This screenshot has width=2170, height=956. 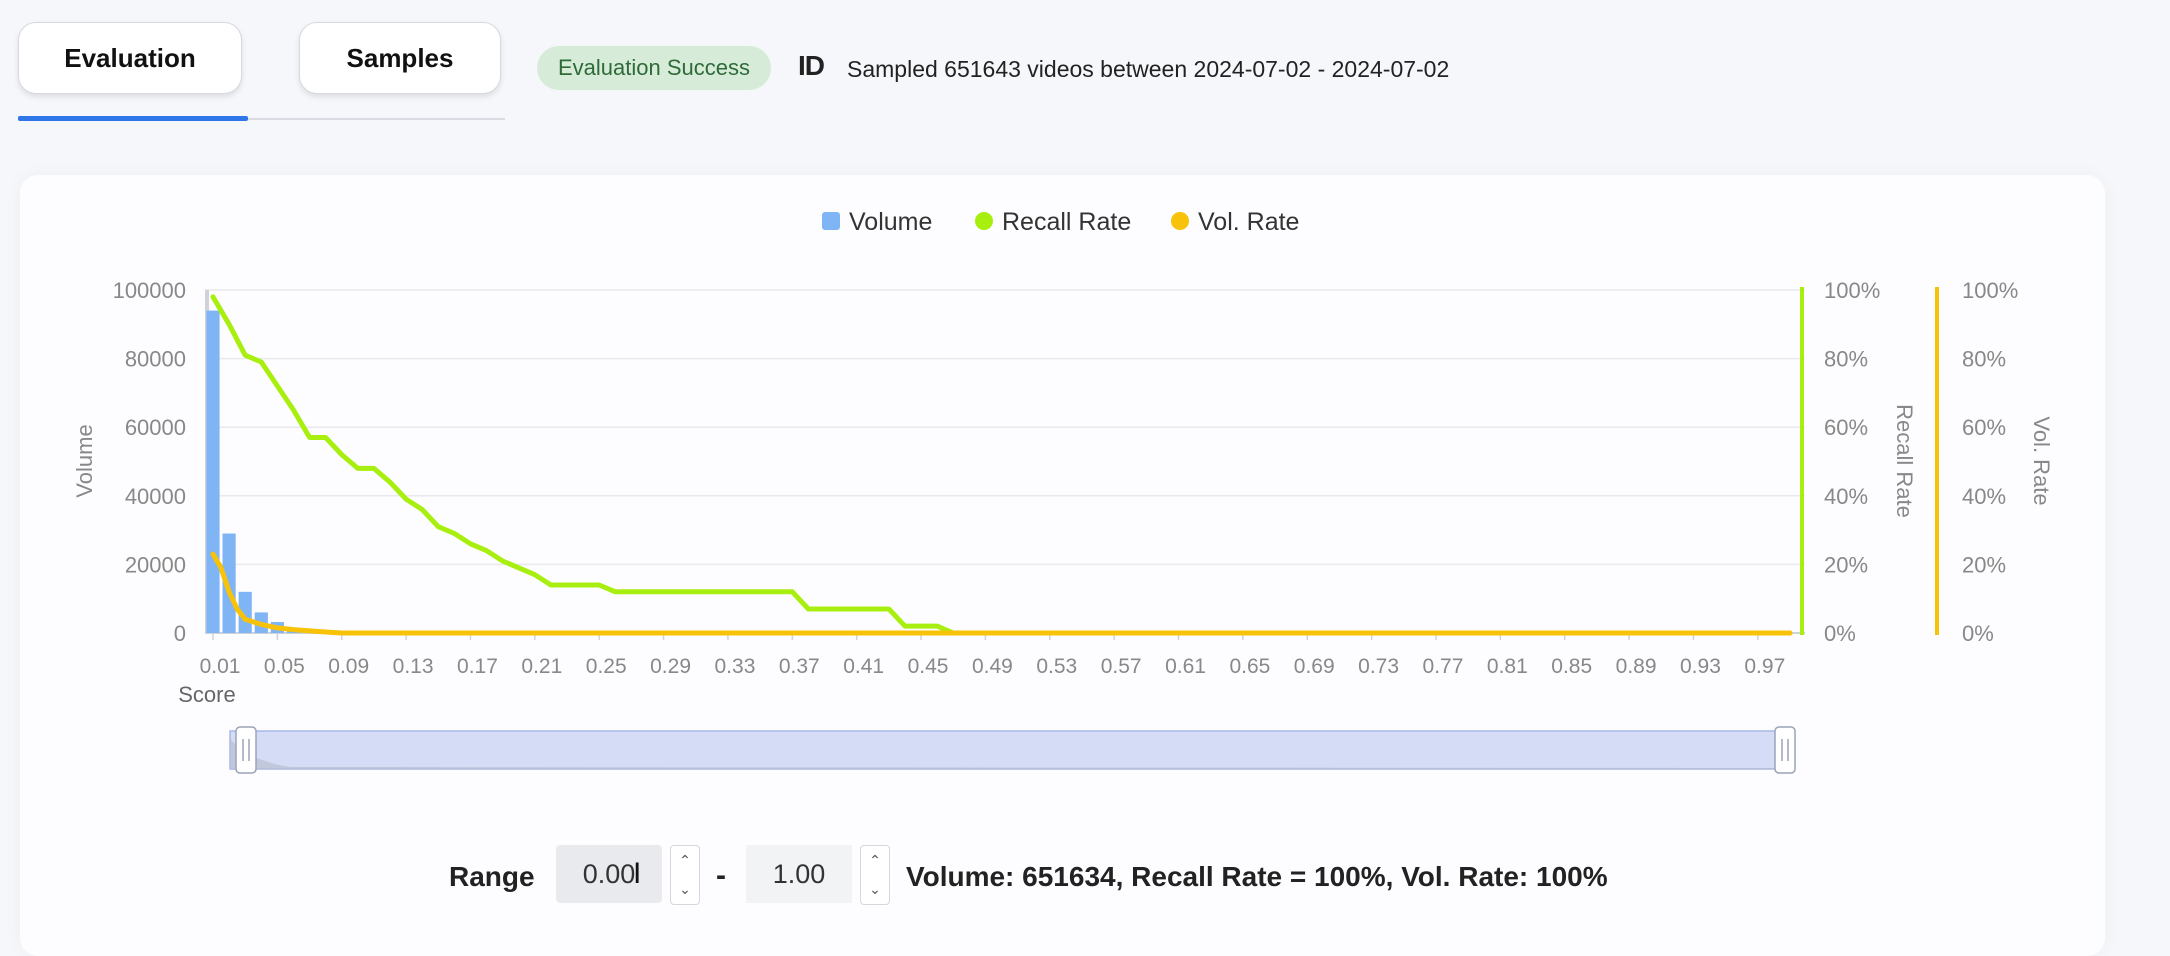 I want to click on x-tick-label: 0.21, so click(x=541, y=666).